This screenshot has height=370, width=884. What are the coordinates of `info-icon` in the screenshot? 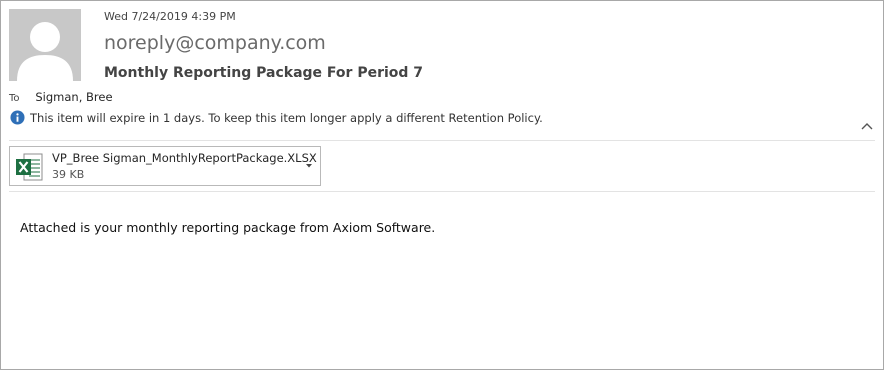 It's located at (17, 117).